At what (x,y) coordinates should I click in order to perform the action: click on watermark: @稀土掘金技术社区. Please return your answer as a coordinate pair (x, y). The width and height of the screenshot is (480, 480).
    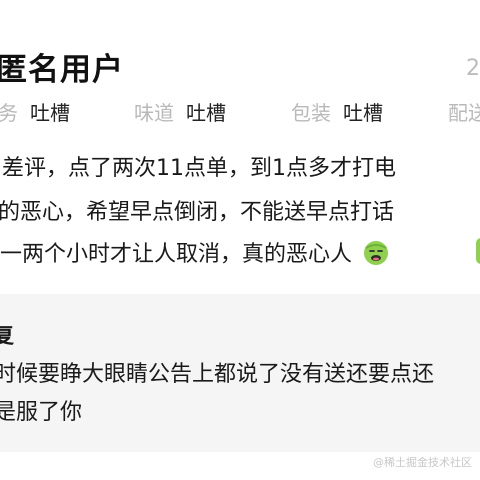
    Looking at the image, I should click on (422, 462).